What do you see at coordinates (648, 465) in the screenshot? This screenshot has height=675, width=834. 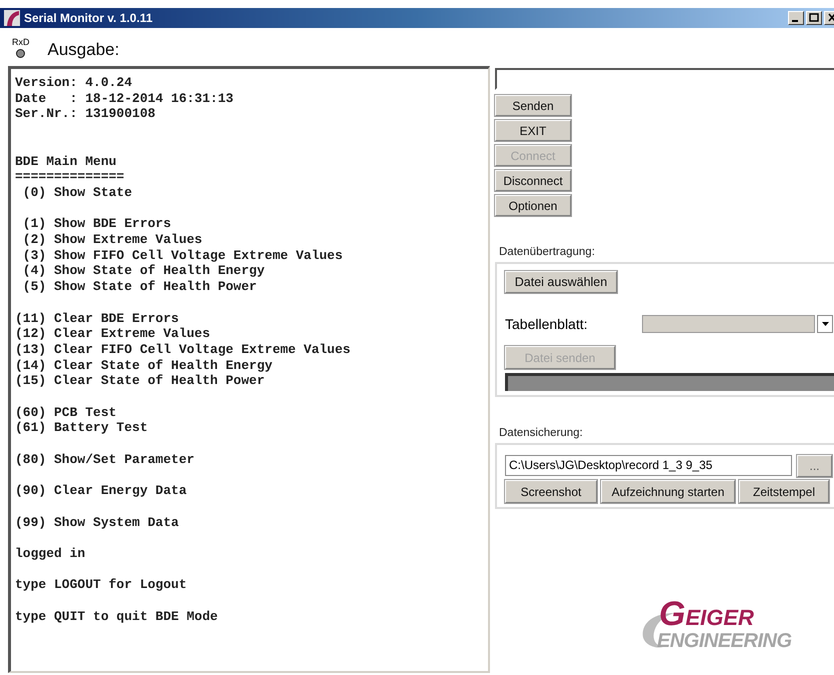 I see `path-field: C:\Users\JG\Desktop\record 1_3 9_35` at bounding box center [648, 465].